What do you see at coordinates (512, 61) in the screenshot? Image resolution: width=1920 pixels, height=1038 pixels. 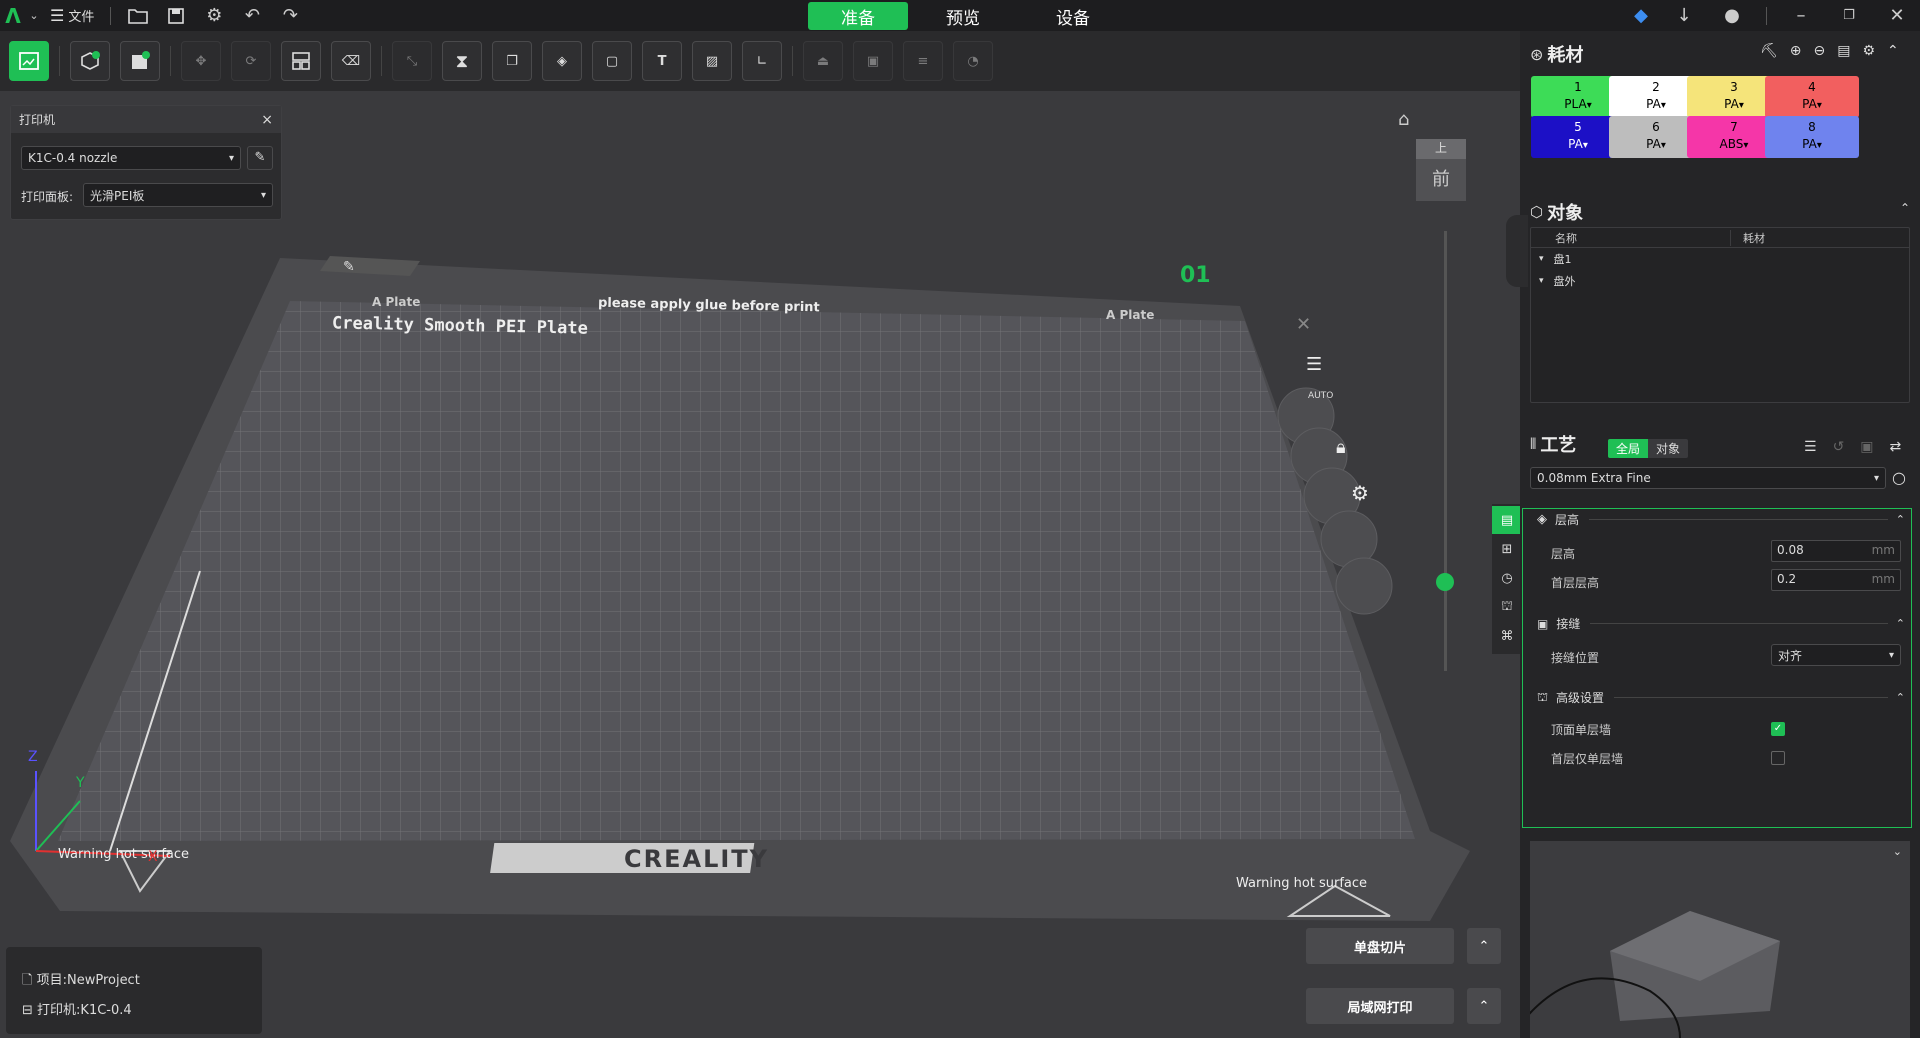 I see `copy-button: ❐` at bounding box center [512, 61].